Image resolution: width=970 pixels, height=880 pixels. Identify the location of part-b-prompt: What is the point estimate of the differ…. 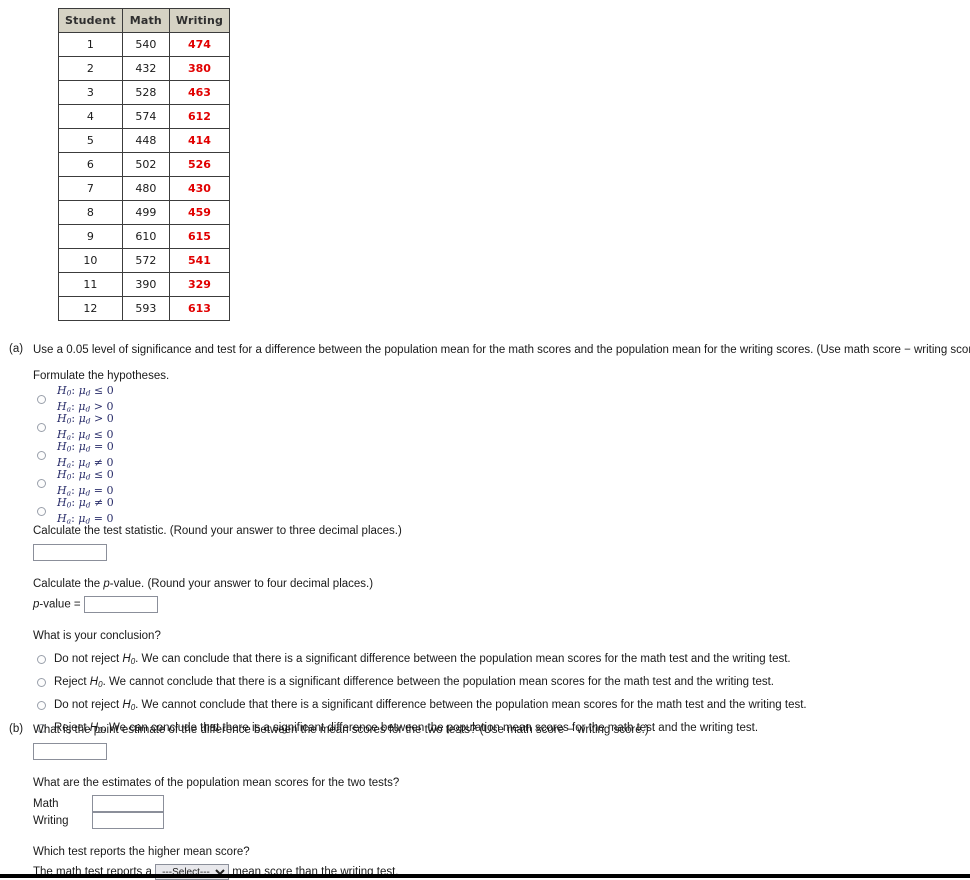
(341, 730).